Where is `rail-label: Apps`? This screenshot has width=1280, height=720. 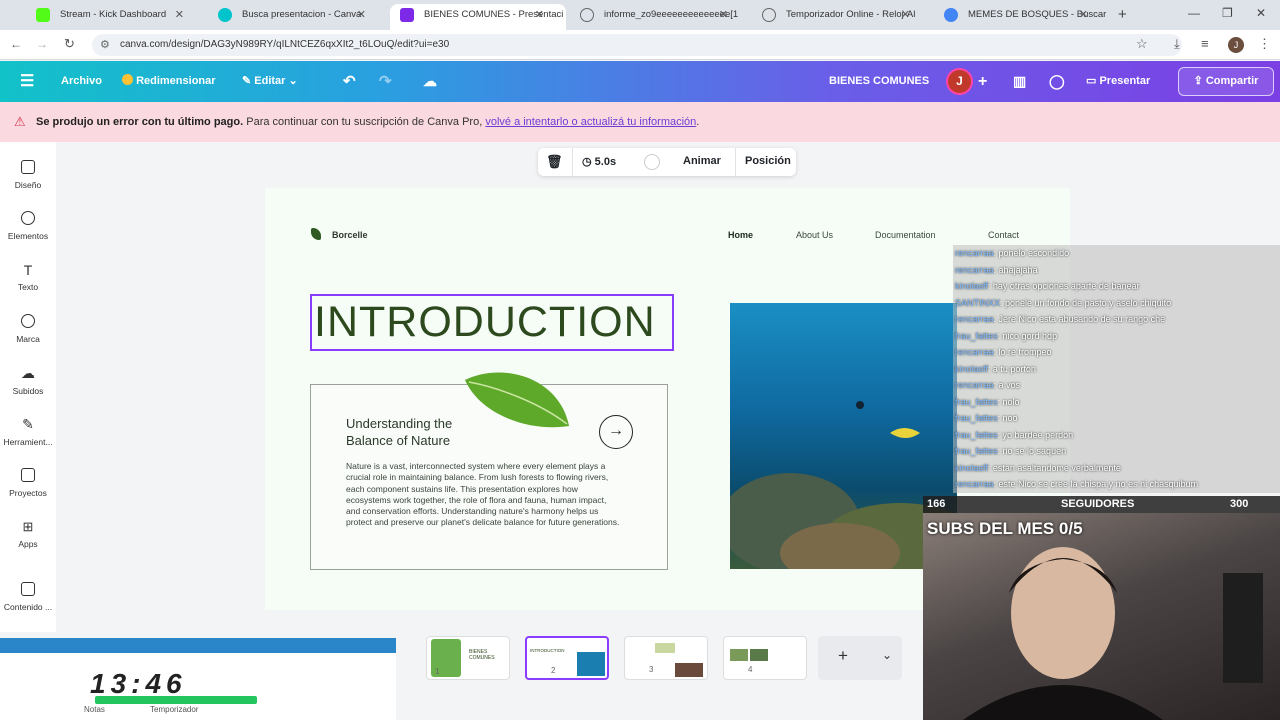
rail-label: Apps is located at coordinates (28, 544).